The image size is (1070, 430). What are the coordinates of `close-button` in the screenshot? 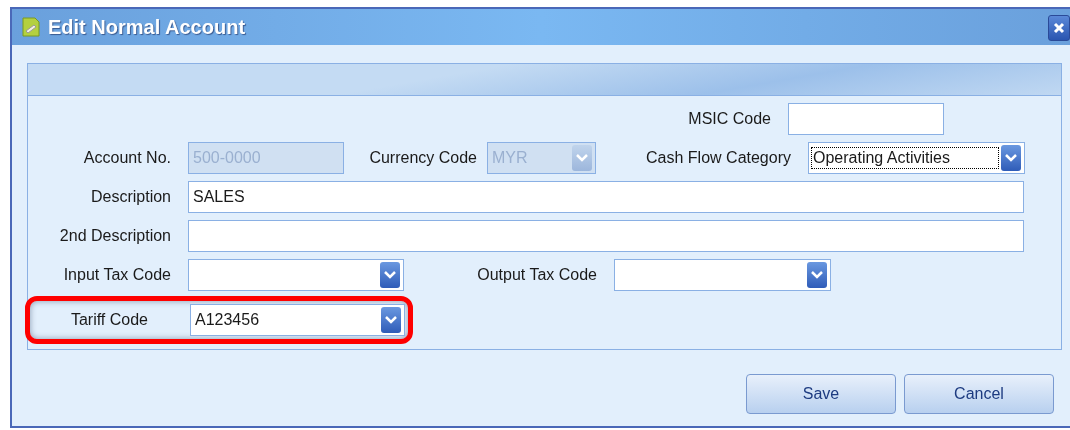 It's located at (1059, 28).